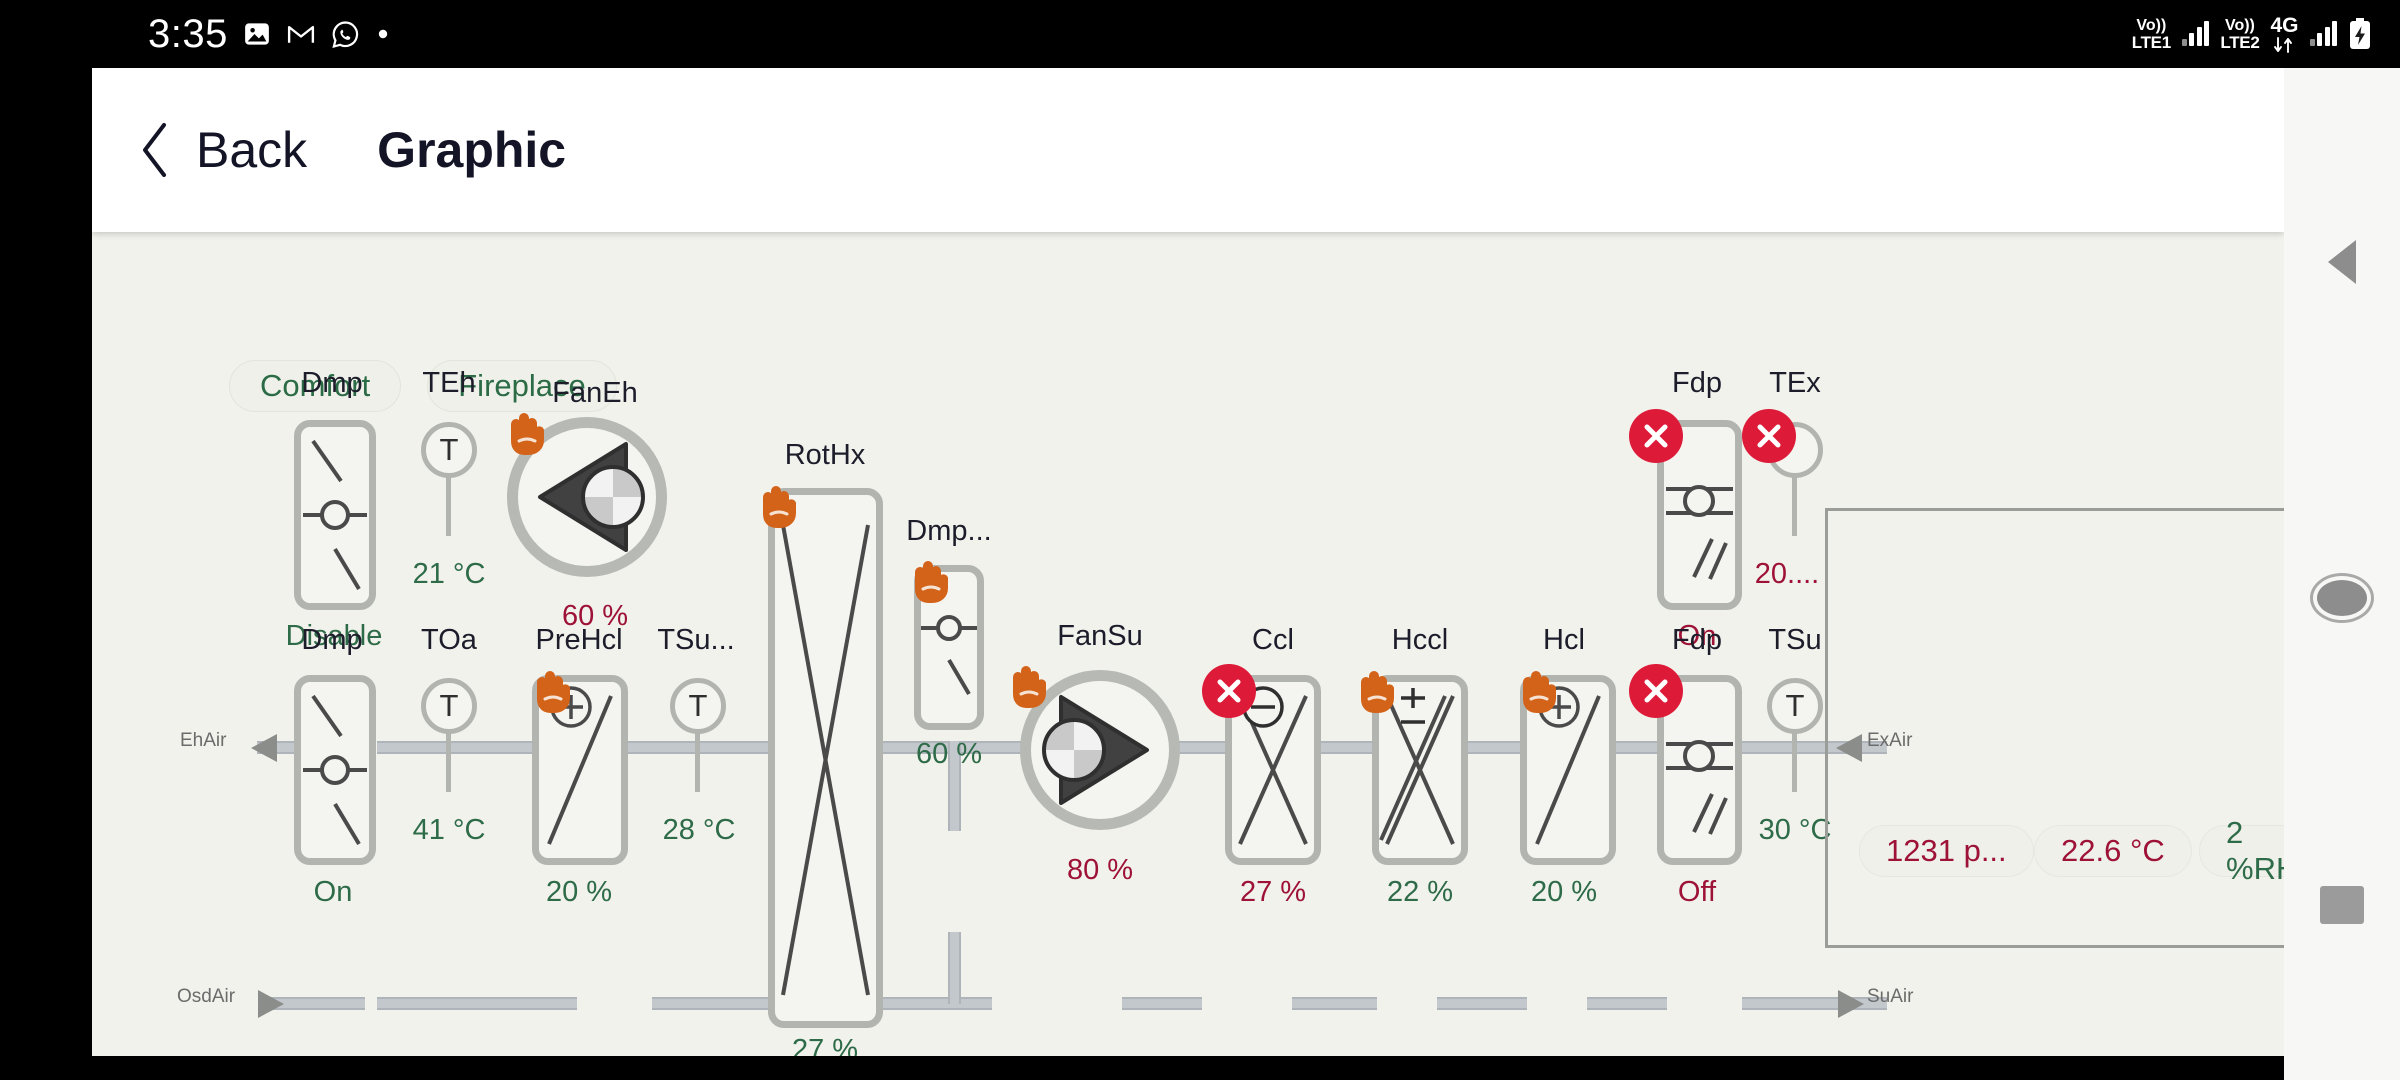  Describe the element at coordinates (1795, 830) in the screenshot. I see `component-value-tsu: 30 °C` at that location.